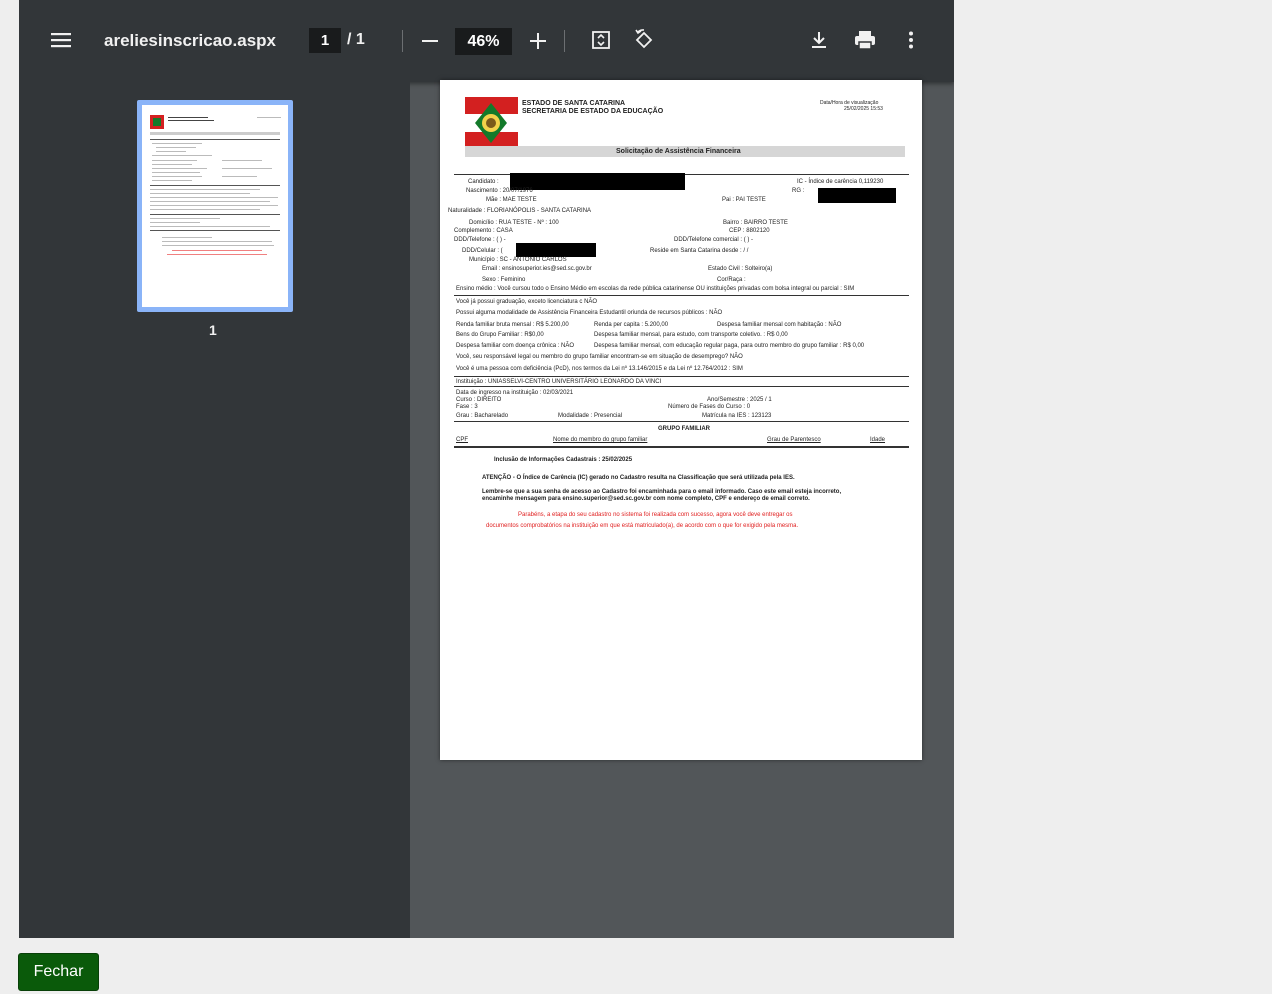  I want to click on field-domicilio: Domicílio : RUA TESTE - Nº : 100, so click(514, 223).